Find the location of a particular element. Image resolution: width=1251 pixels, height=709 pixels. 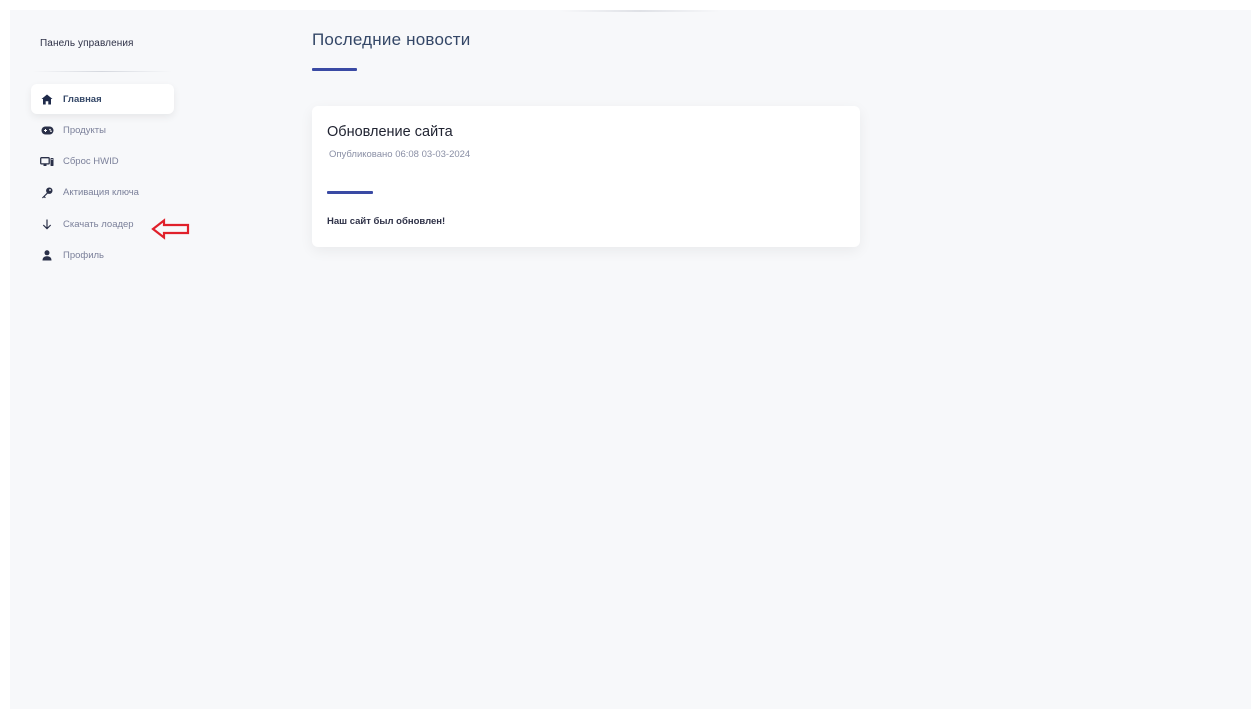

news-divider is located at coordinates (350, 192).